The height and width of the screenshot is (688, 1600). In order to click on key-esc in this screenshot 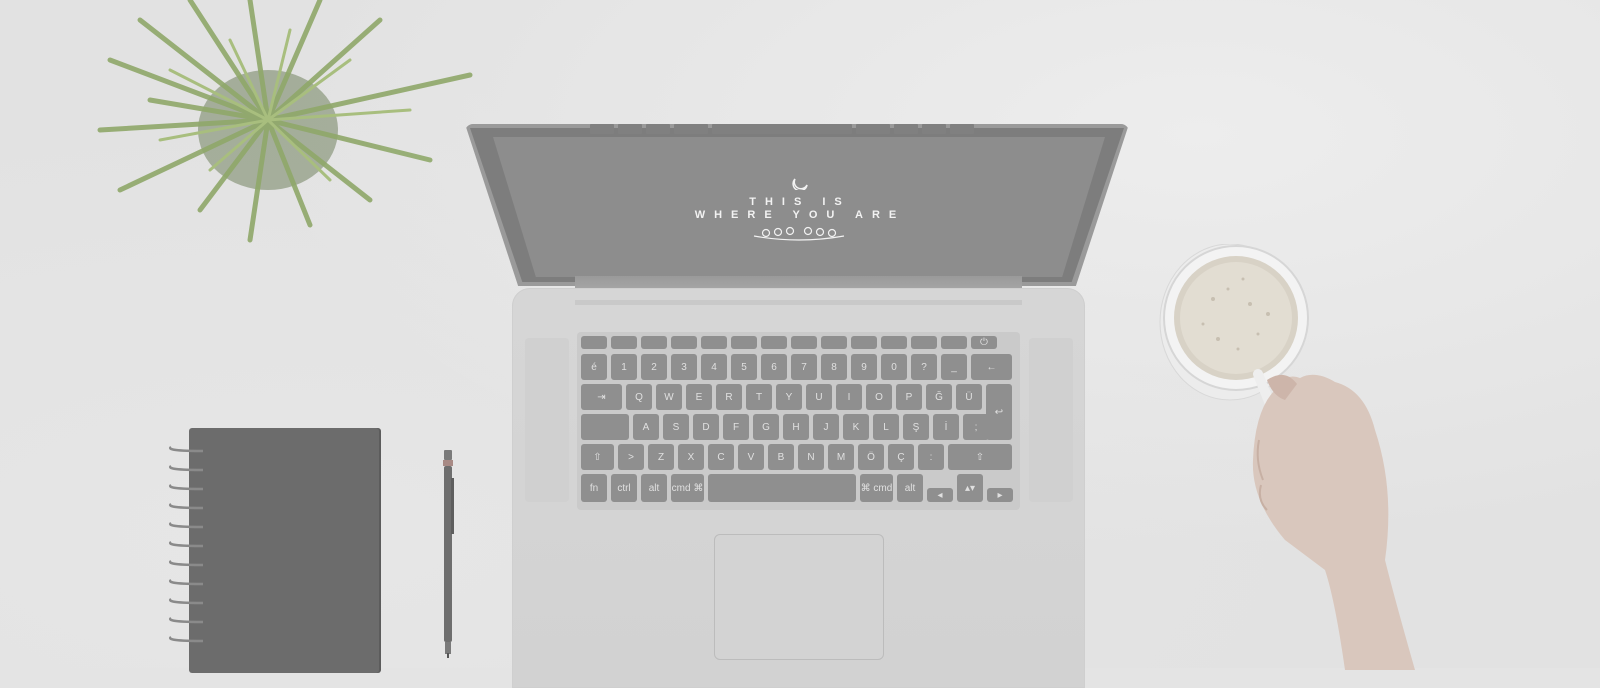, I will do `click(594, 342)`.